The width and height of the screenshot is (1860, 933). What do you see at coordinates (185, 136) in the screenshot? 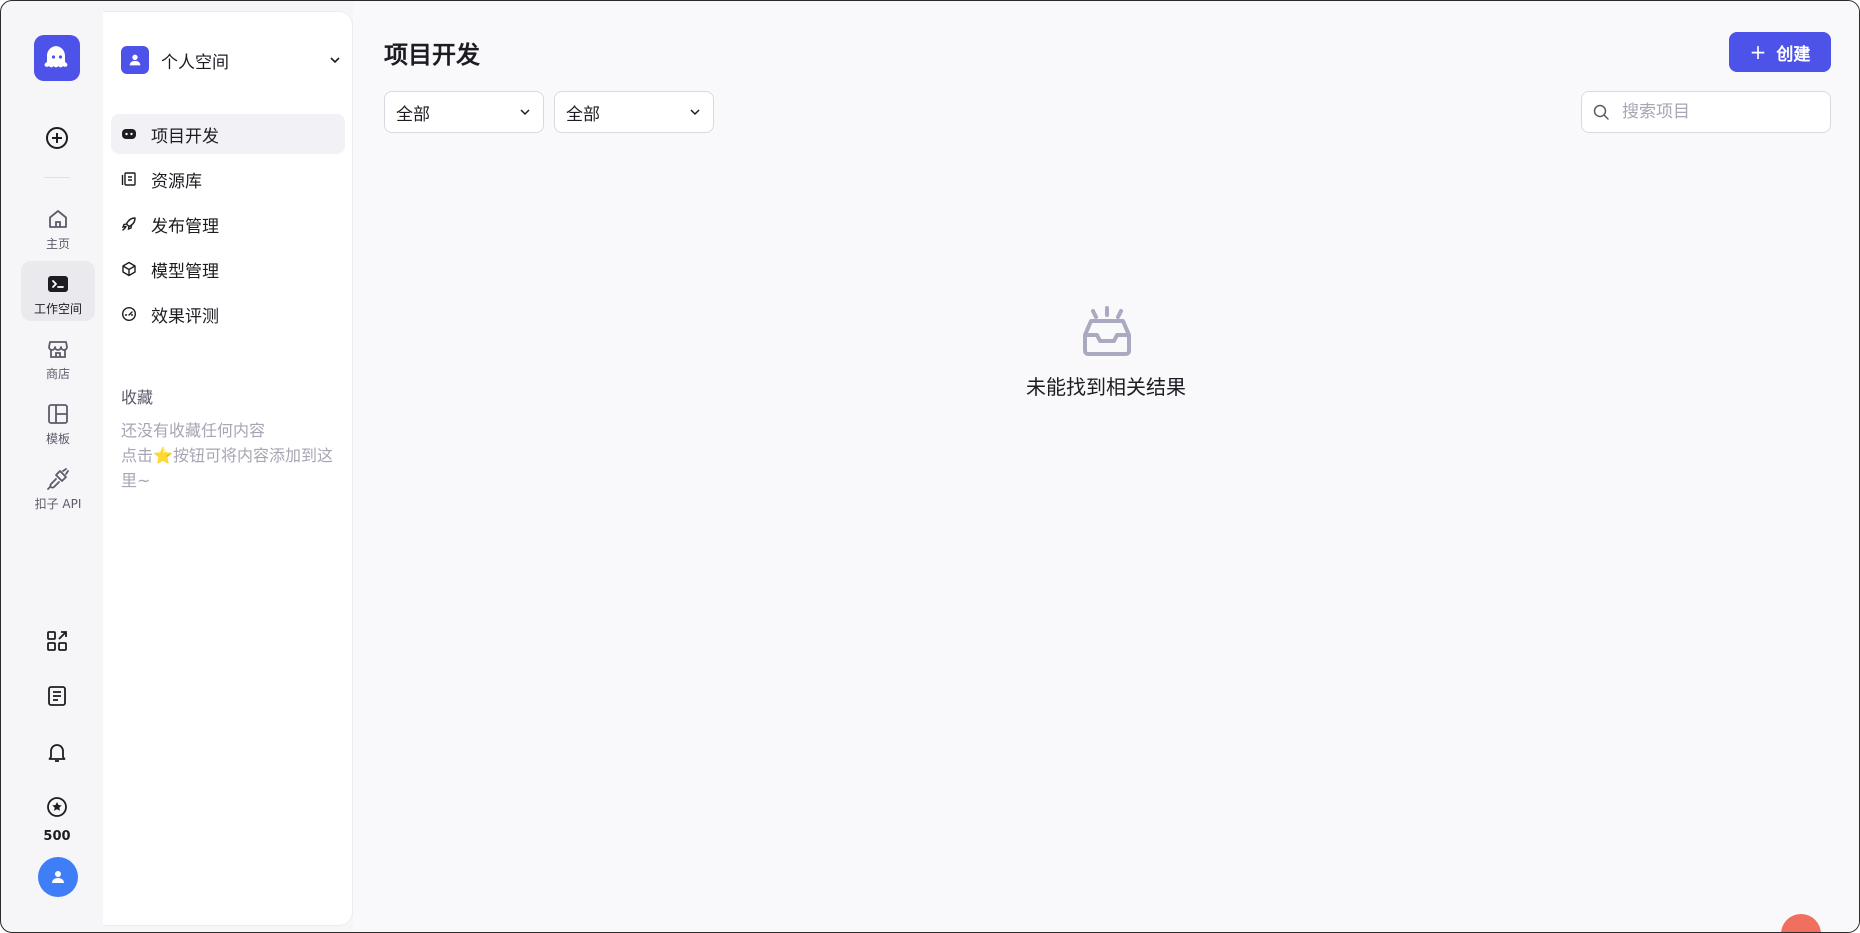
I see `nav-item-label: 项目开发` at bounding box center [185, 136].